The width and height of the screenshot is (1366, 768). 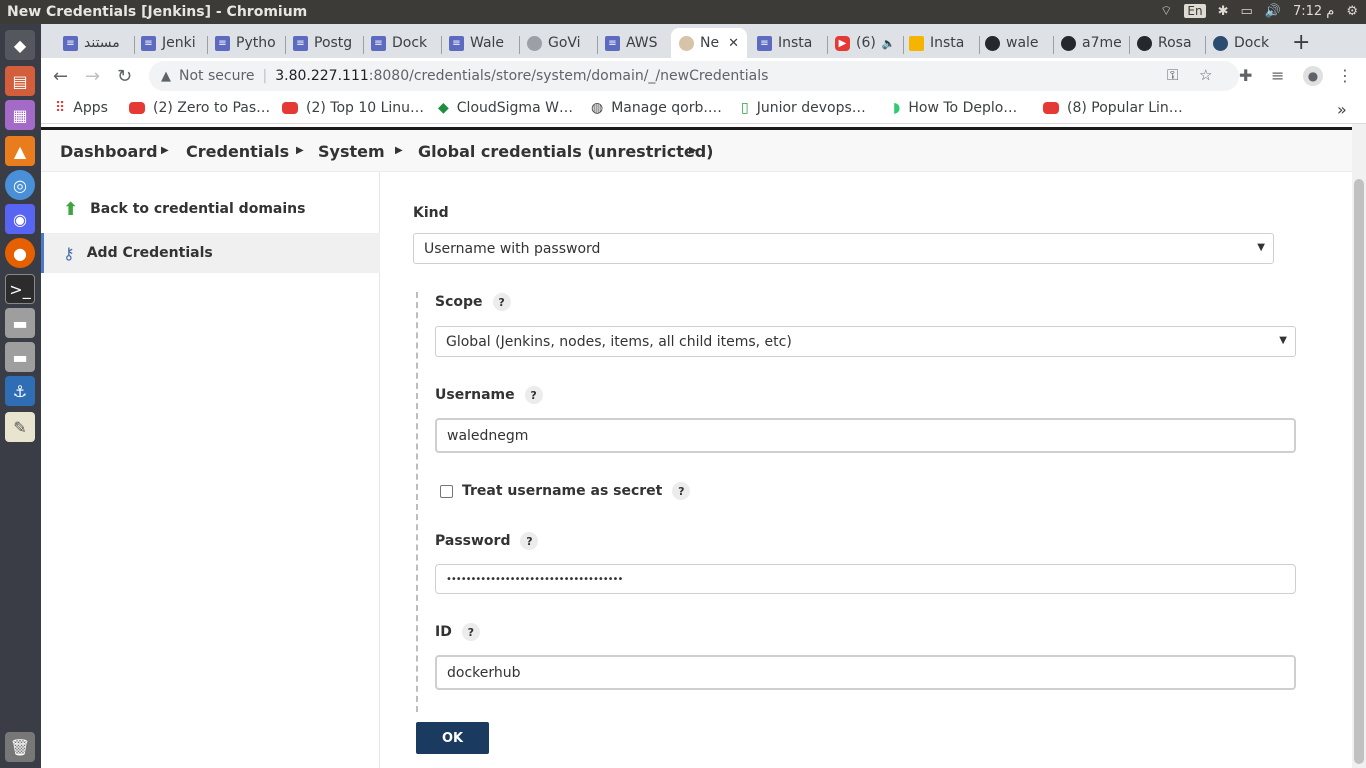 What do you see at coordinates (20, 81) in the screenshot?
I see `files-app-icon: ▤` at bounding box center [20, 81].